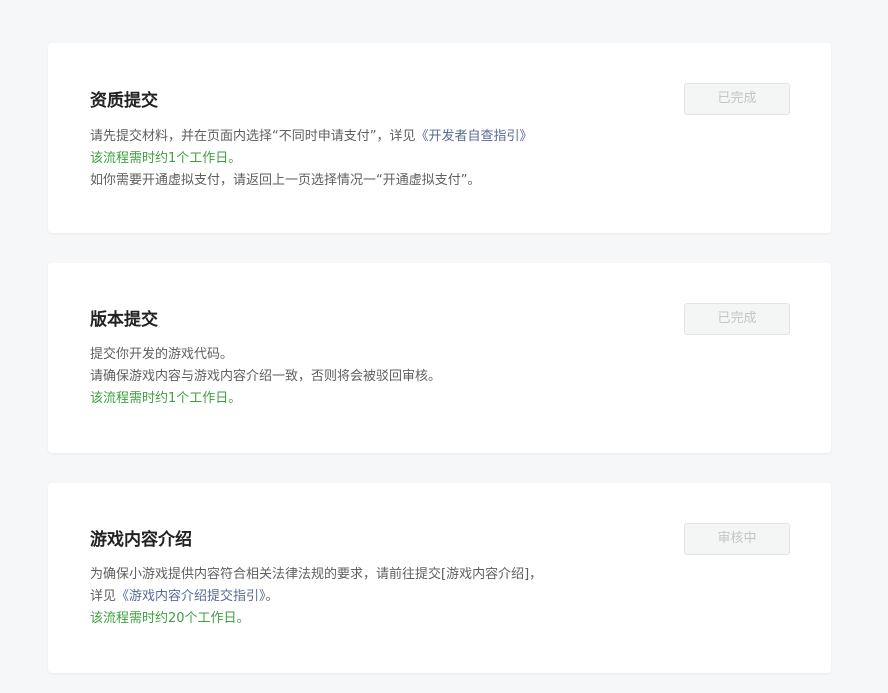  Describe the element at coordinates (191, 596) in the screenshot. I see `content-guide-link: 《游戏内容介绍提交指引》` at that location.